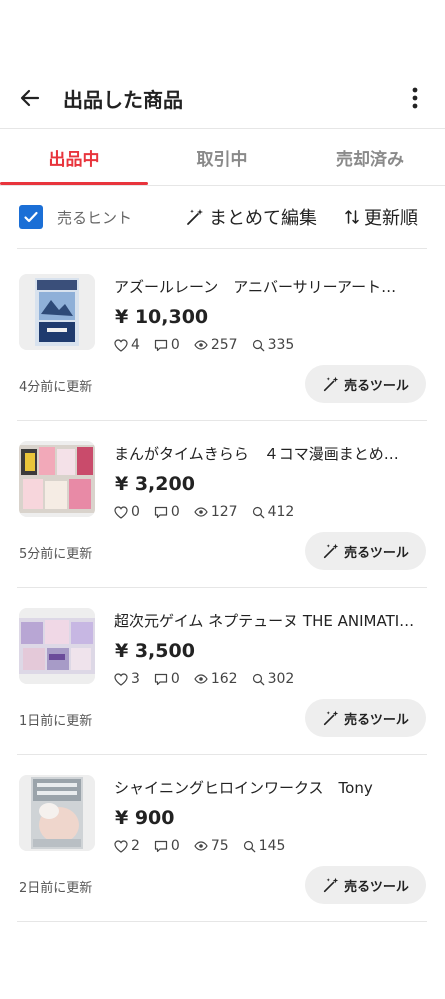 The width and height of the screenshot is (445, 999). I want to click on bulk-edit-label: まとめて編集, so click(263, 218).